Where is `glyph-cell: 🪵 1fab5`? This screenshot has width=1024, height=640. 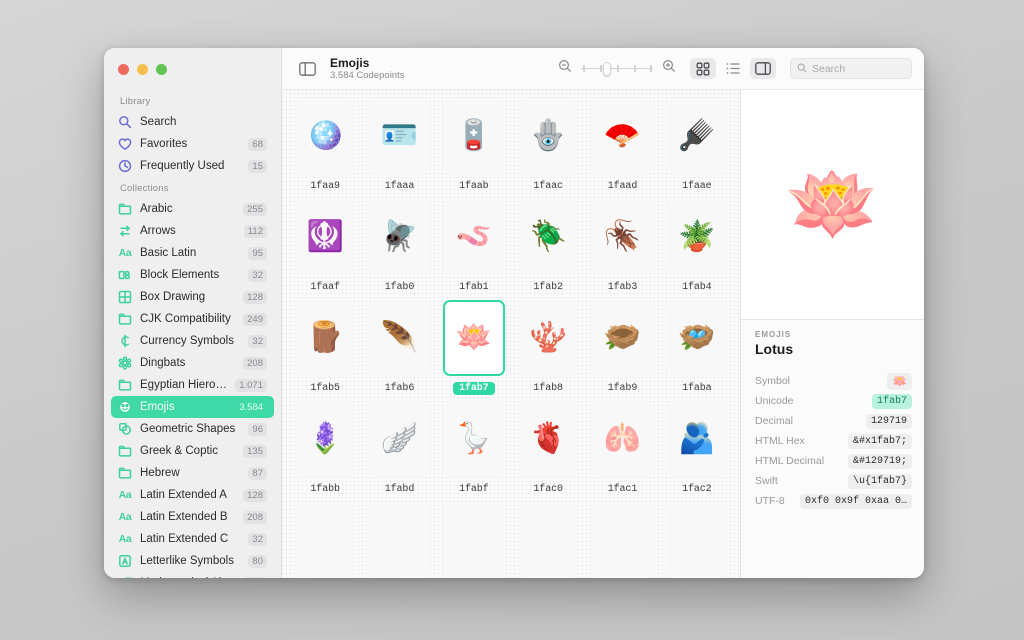
glyph-cell: 🪵 1fab5 is located at coordinates (325, 346).